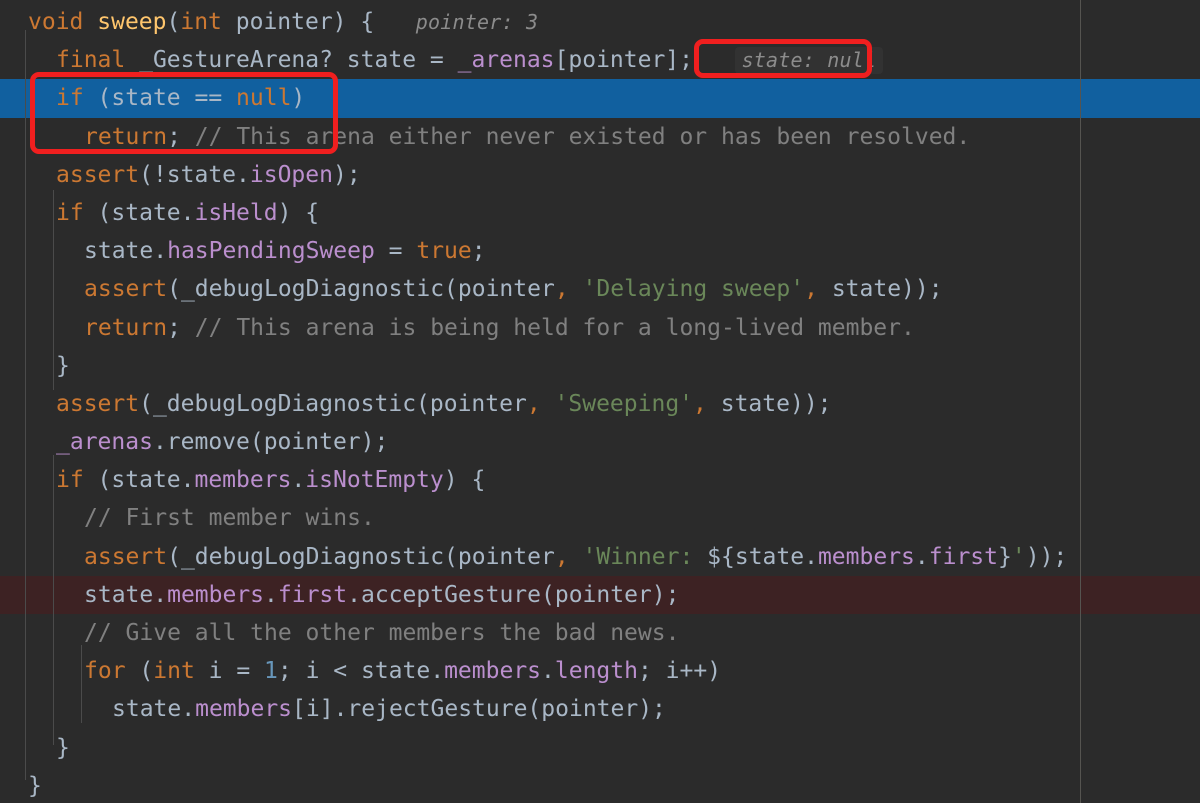  I want to click on code-token: isHeld, so click(236, 212).